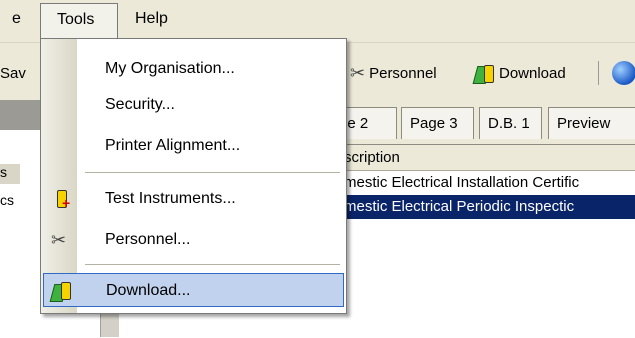  I want to click on toolbar-separator, so click(598, 73).